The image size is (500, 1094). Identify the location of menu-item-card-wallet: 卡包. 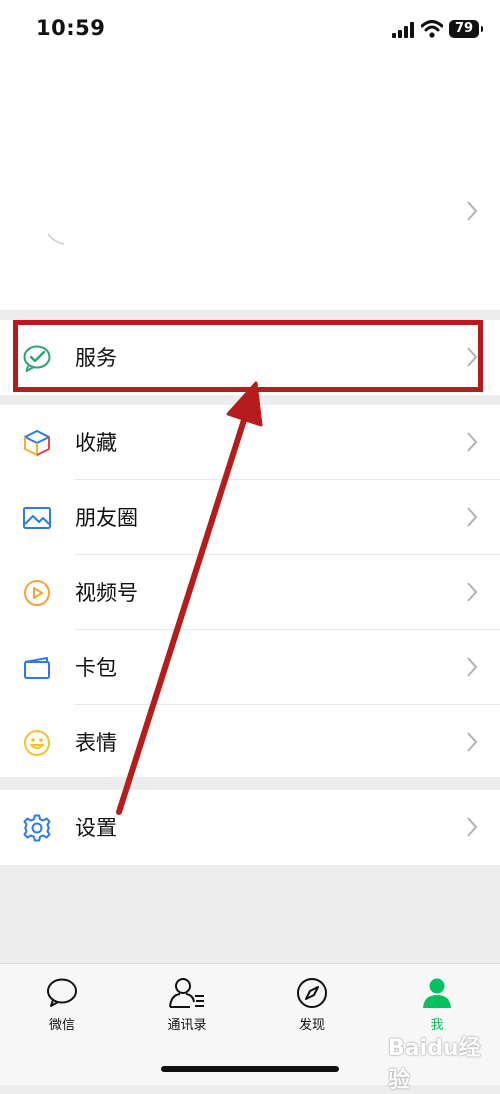
(250, 667).